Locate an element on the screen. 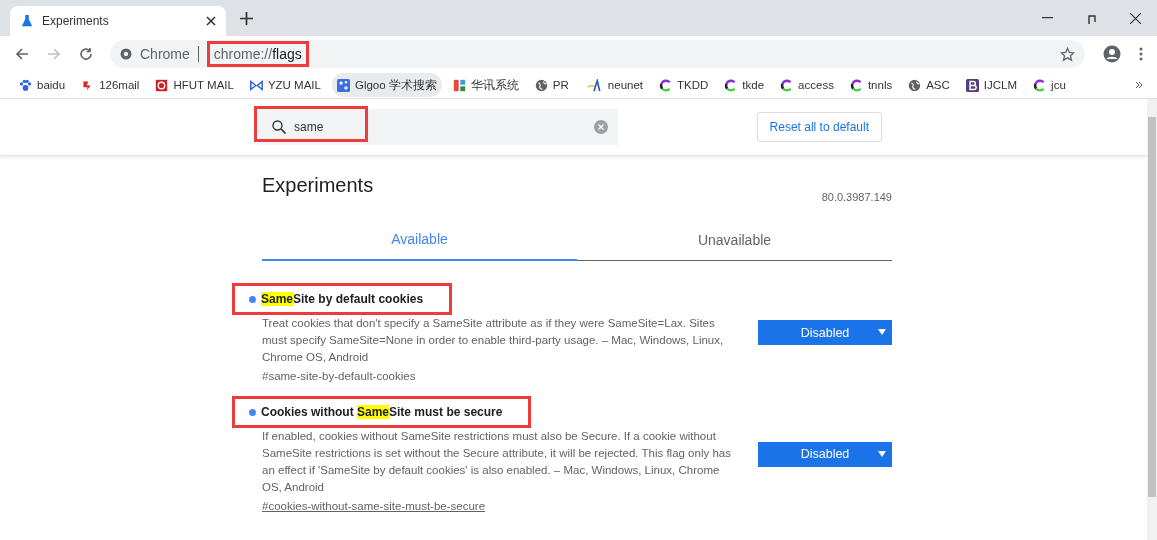 This screenshot has width=1157, height=540. bookmark: access is located at coordinates (807, 85).